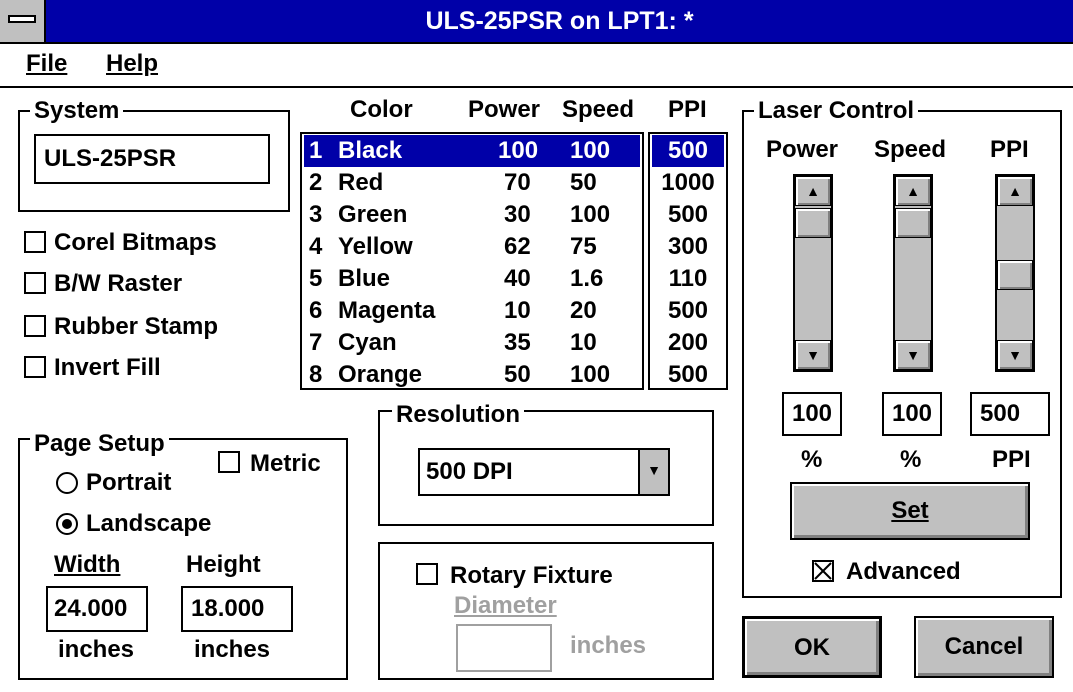 This screenshot has height=692, width=1073. What do you see at coordinates (812, 647) in the screenshot?
I see `ok-button: OK` at bounding box center [812, 647].